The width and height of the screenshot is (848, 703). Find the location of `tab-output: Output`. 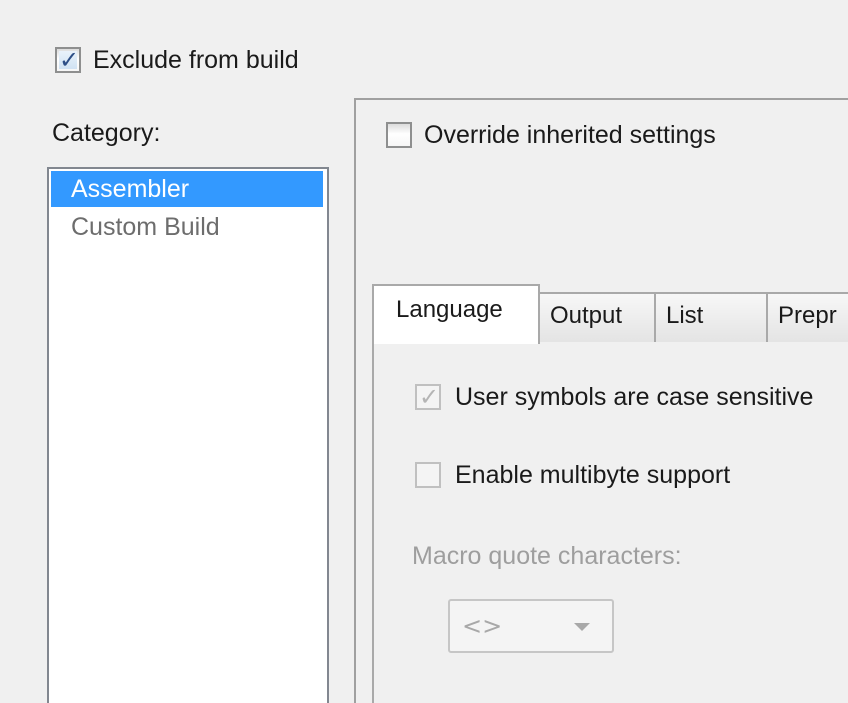

tab-output: Output is located at coordinates (597, 317).